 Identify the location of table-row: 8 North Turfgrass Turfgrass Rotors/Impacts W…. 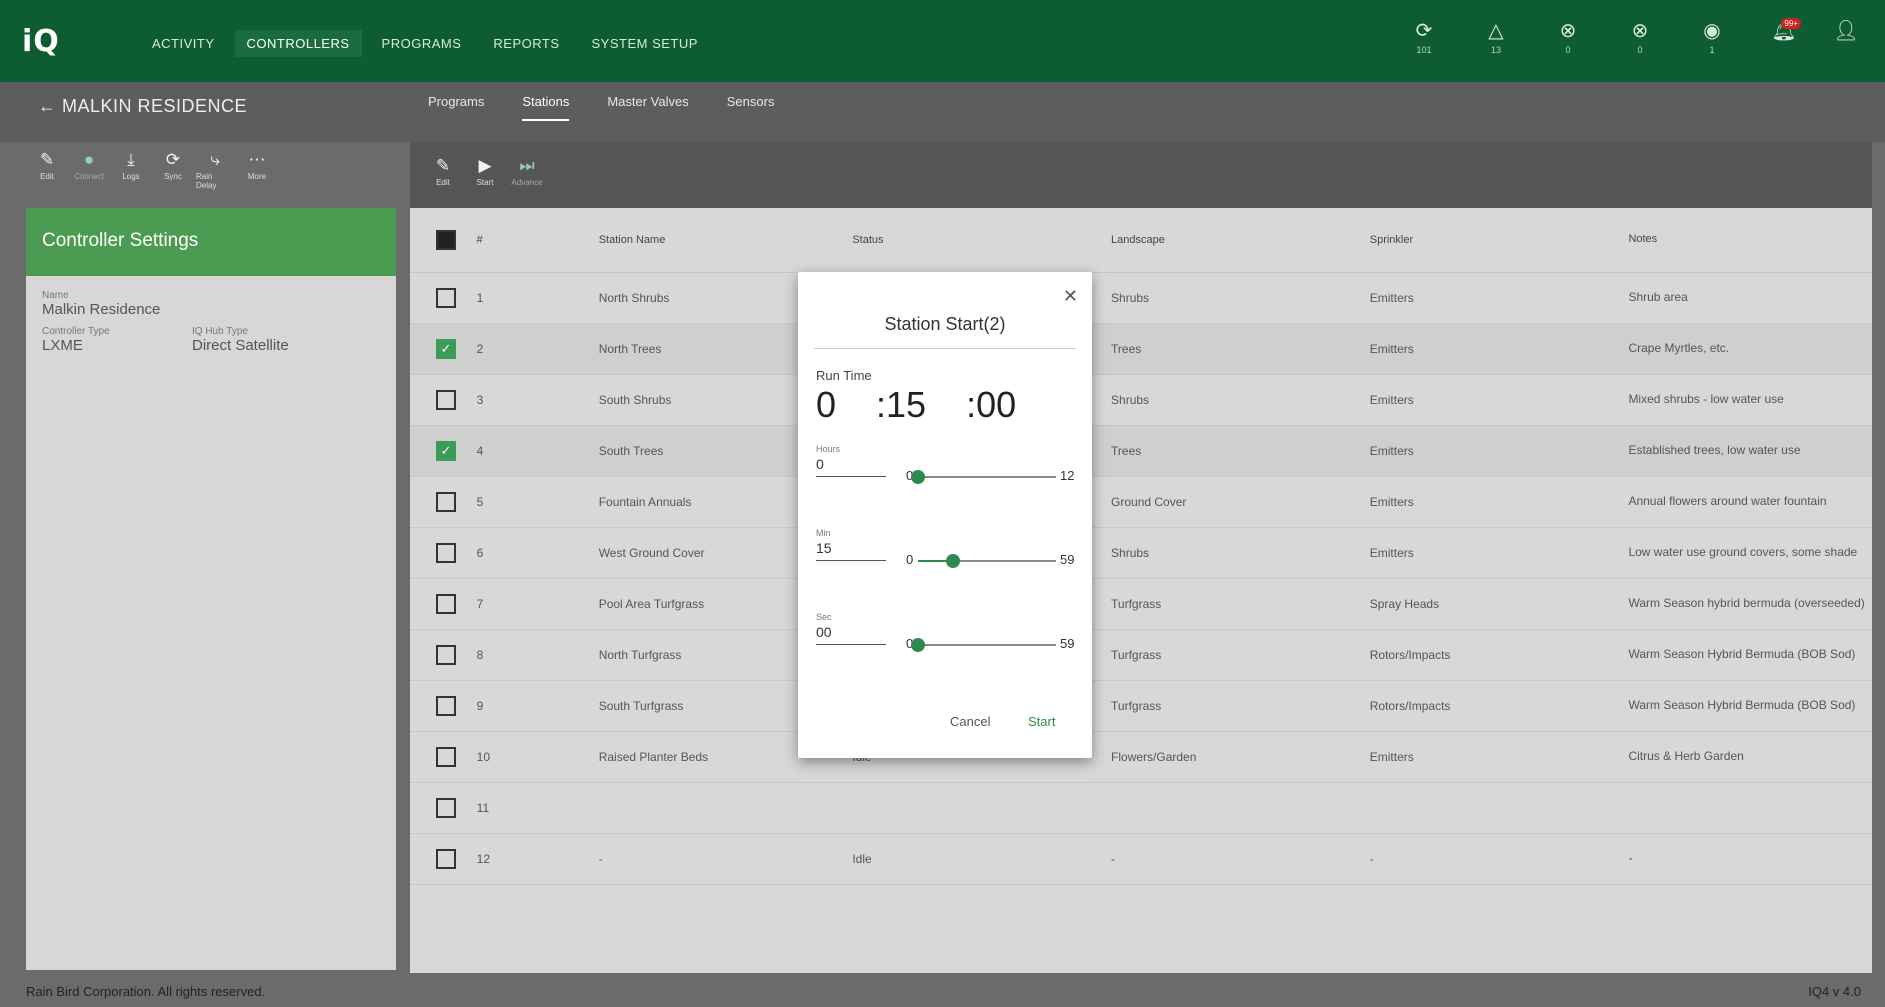
(1141, 655).